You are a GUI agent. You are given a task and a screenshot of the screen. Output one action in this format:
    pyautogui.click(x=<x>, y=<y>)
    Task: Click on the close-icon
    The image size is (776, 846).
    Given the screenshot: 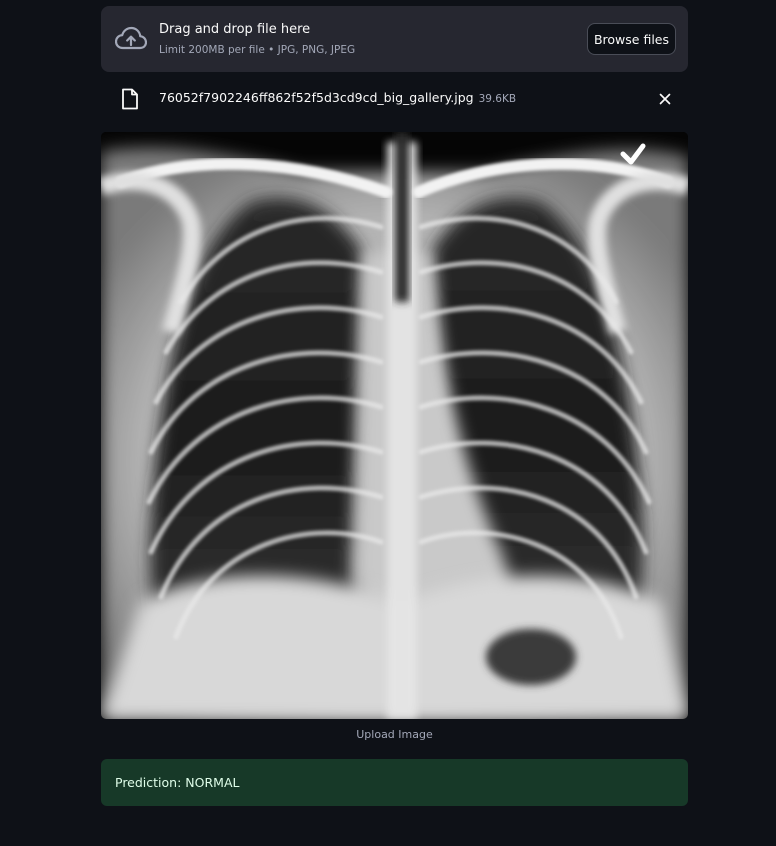 What is the action you would take?
    pyautogui.click(x=665, y=99)
    